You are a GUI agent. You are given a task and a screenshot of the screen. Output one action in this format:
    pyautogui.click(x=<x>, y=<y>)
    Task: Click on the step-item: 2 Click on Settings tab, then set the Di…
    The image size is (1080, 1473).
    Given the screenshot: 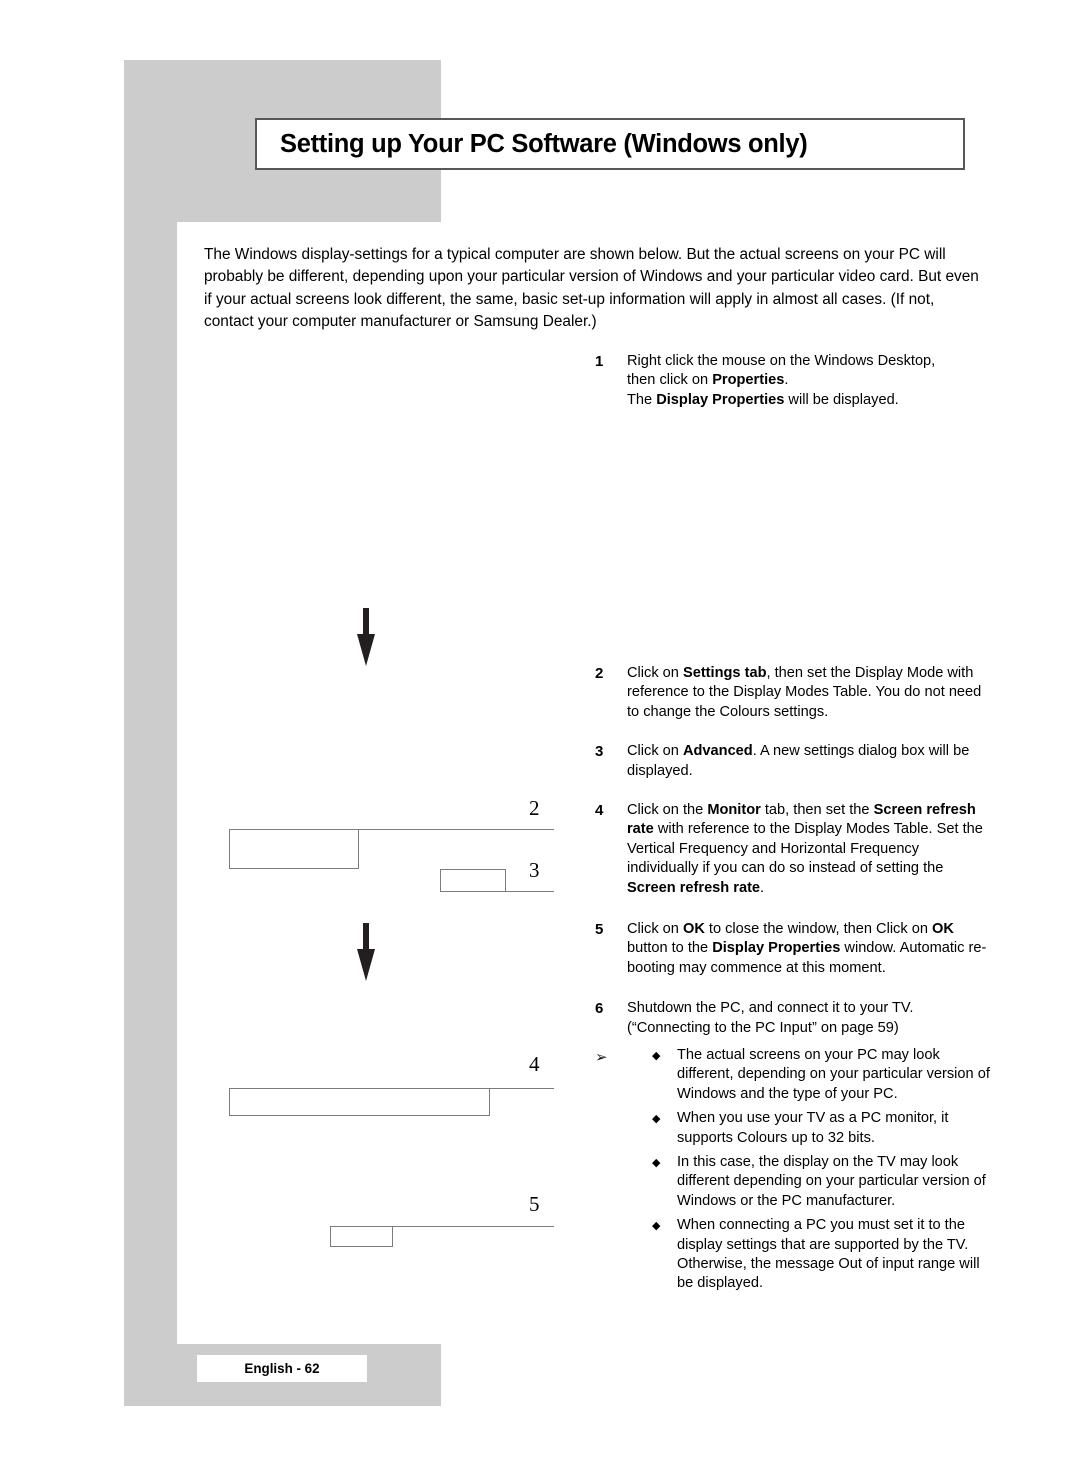 What is the action you would take?
    pyautogui.click(x=792, y=693)
    